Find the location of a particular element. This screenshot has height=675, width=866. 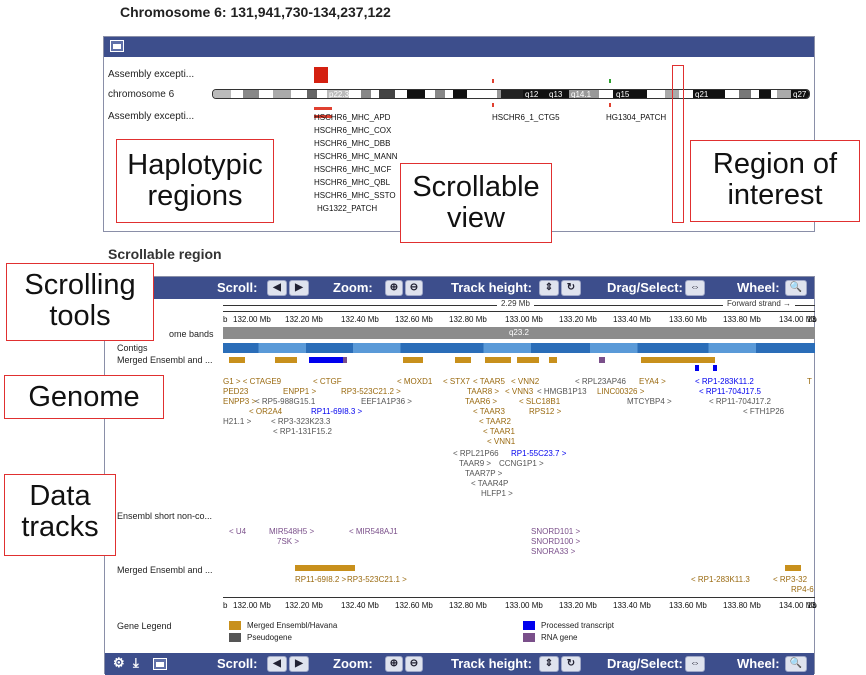

gene-label: TAAR6 > is located at coordinates (481, 401).